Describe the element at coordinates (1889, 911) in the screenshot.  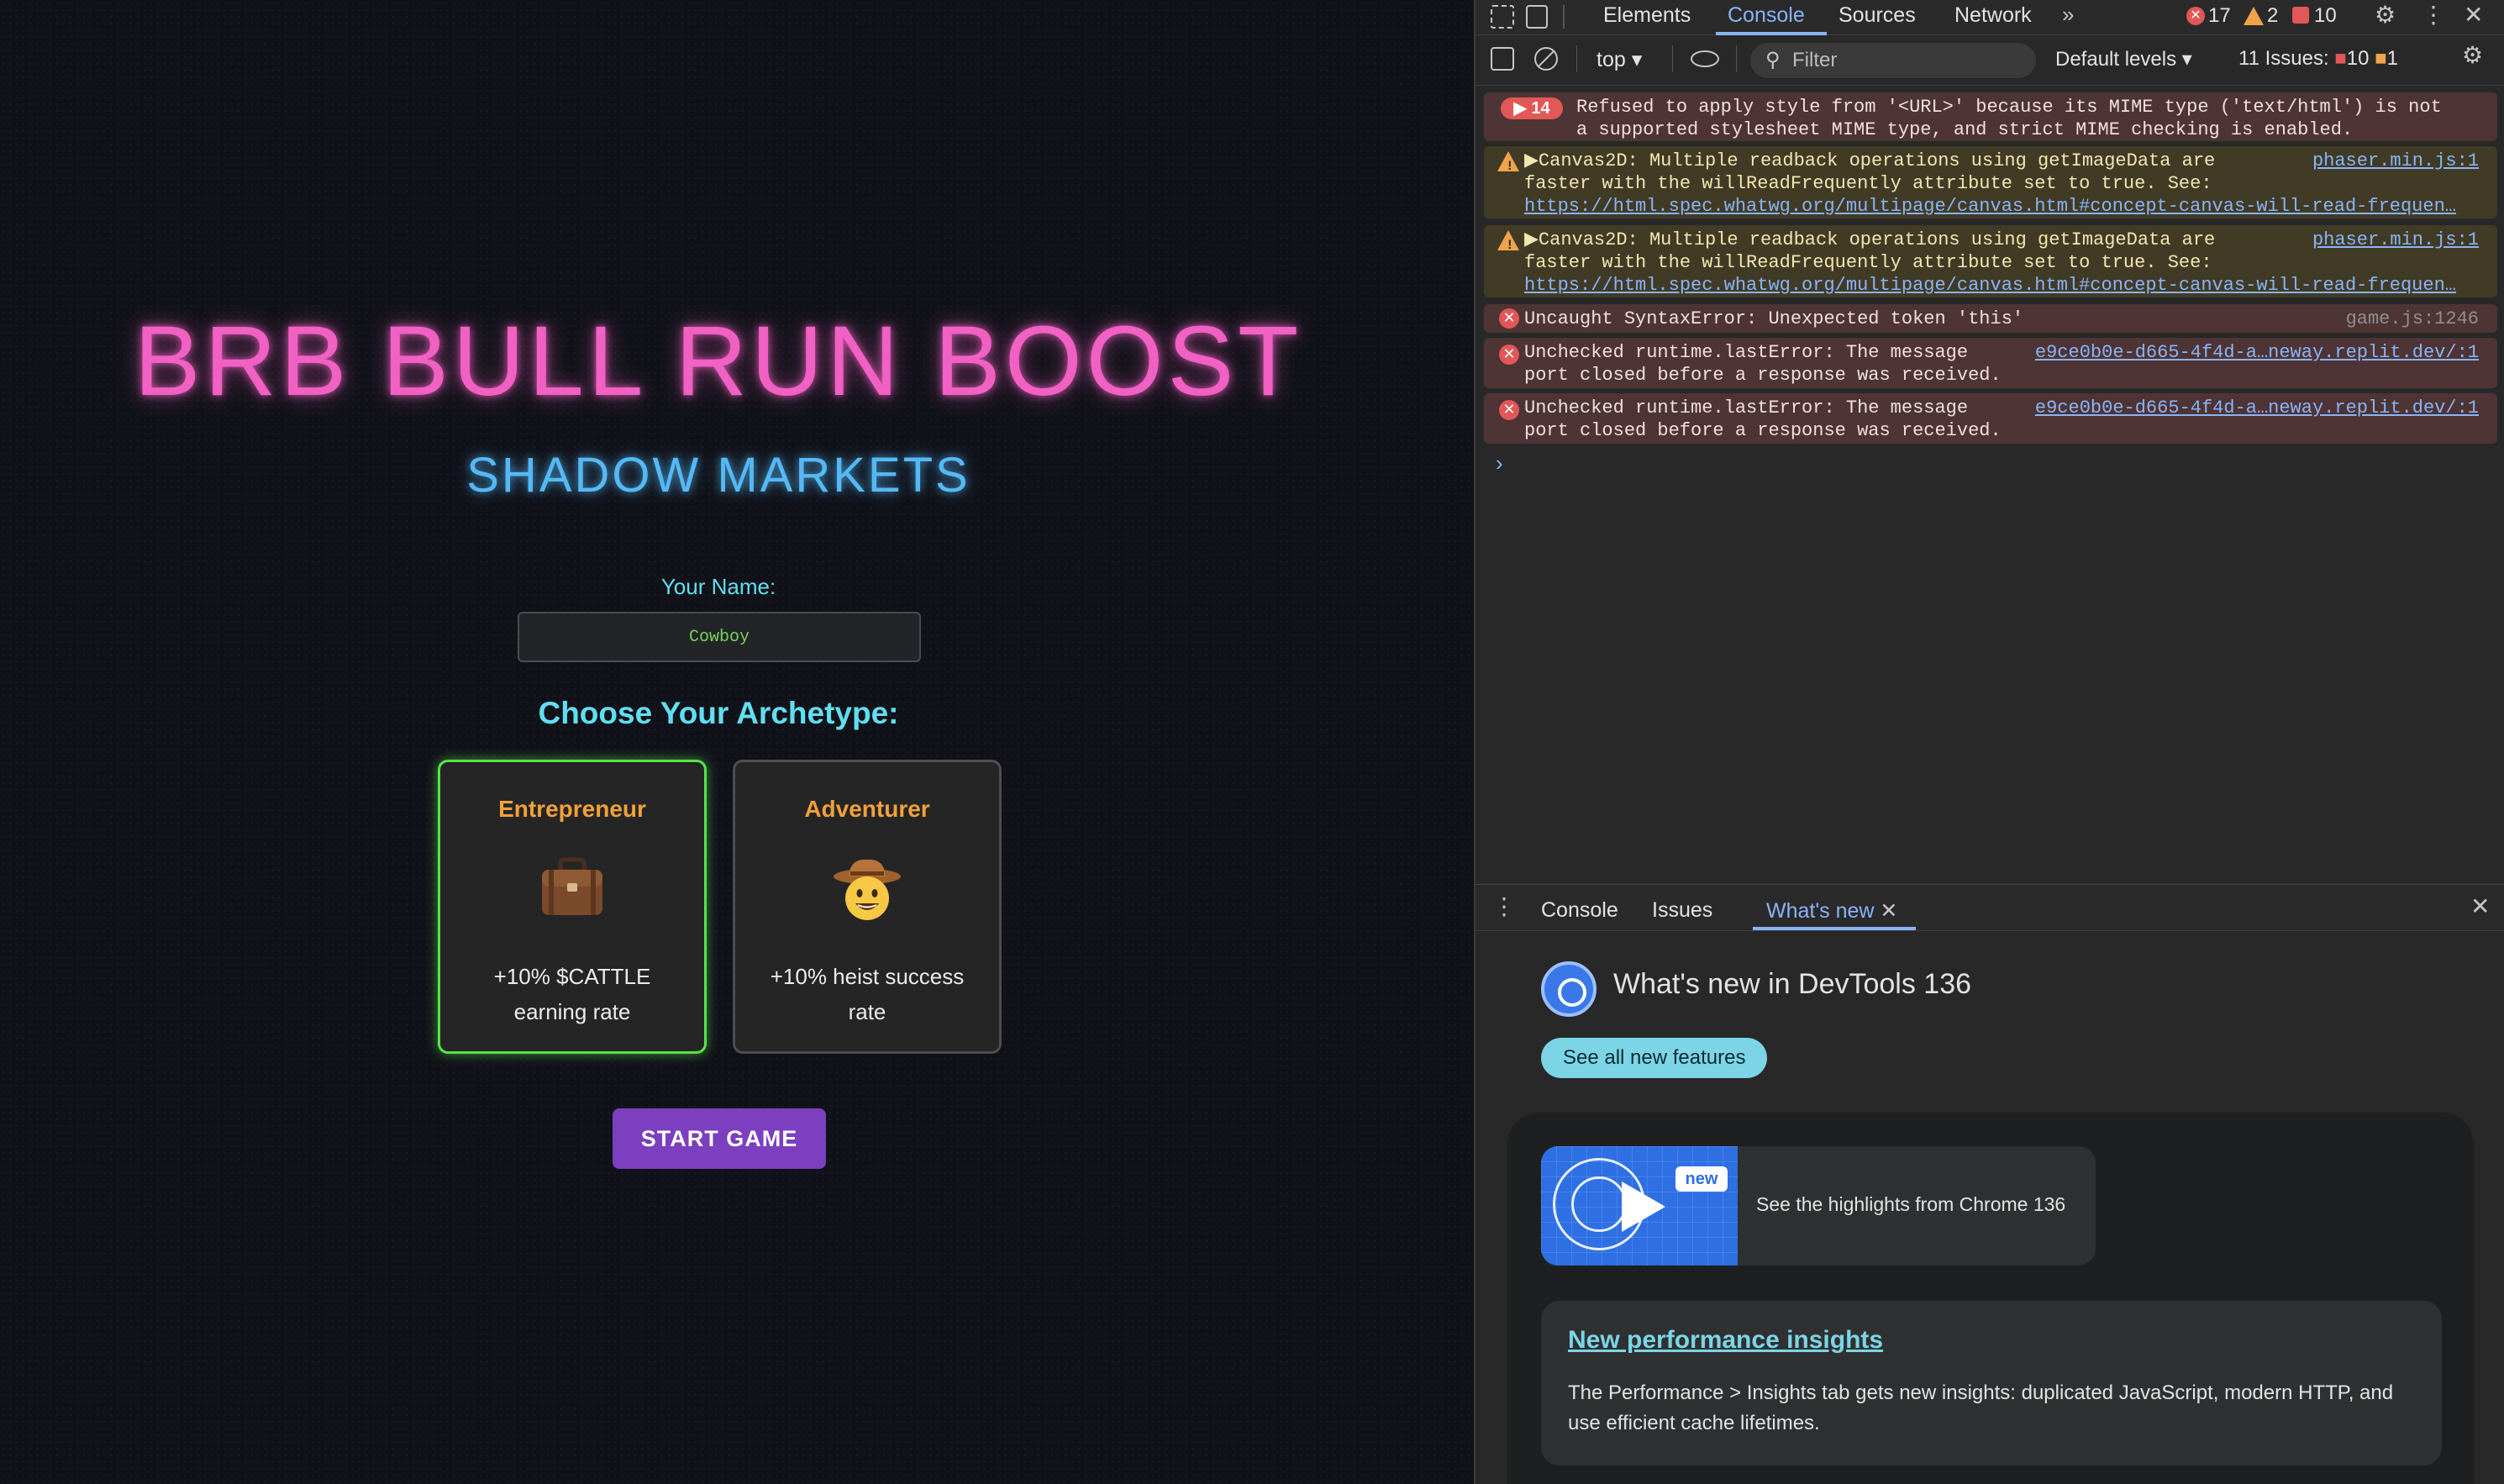
I see `close-tab-icon: ✕` at that location.